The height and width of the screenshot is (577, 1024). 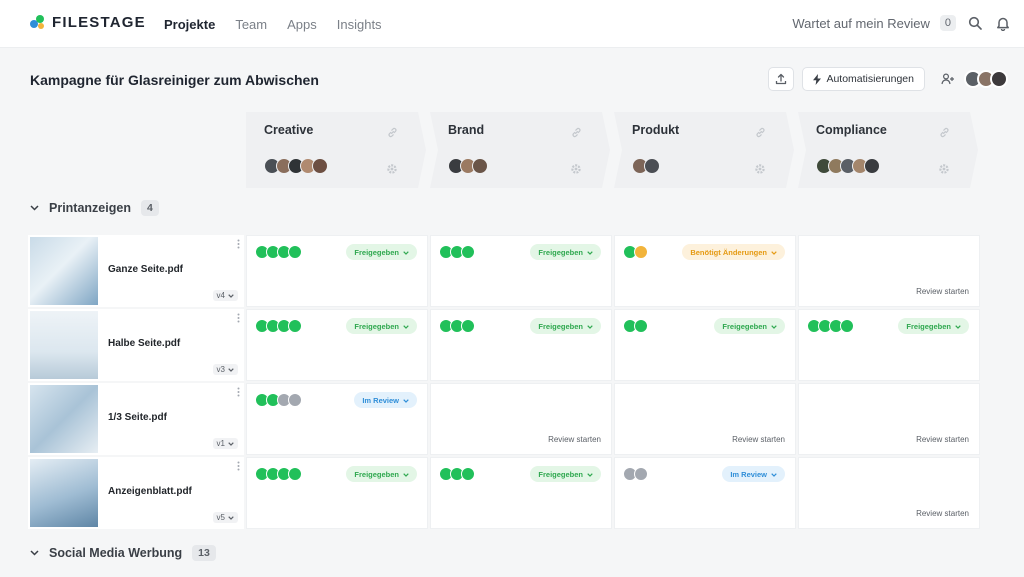 I want to click on add-member-icon, so click(x=948, y=79).